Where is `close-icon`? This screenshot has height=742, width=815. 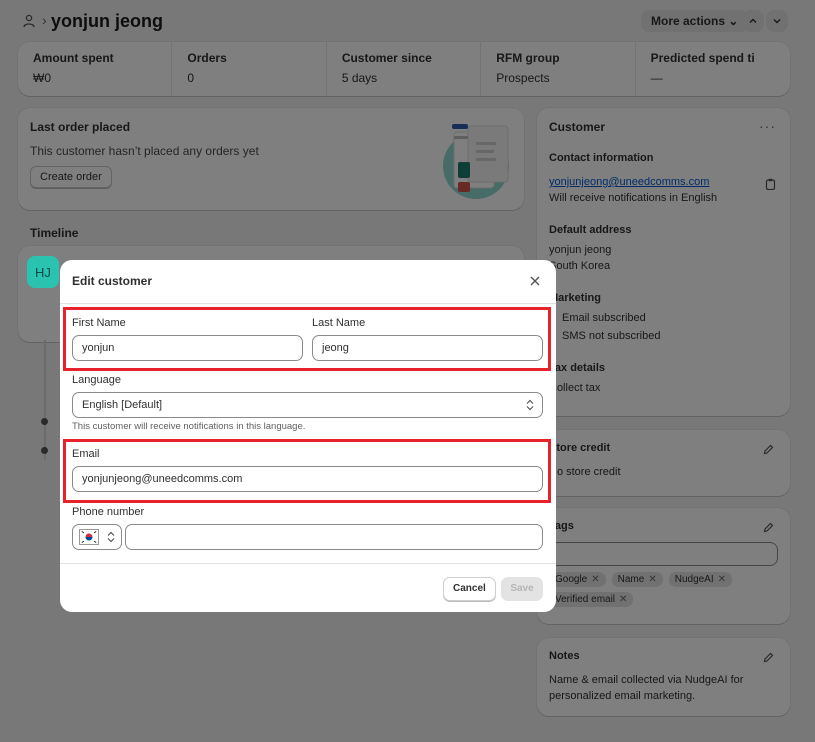 close-icon is located at coordinates (535, 281).